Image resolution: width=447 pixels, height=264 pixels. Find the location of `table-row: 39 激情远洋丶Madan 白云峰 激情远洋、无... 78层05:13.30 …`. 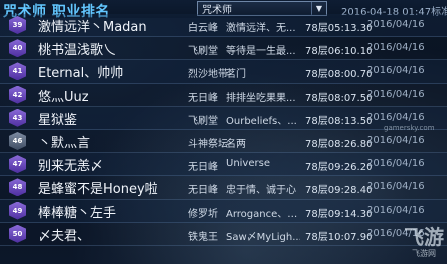

table-row: 39 激情远洋丶Madan 白云峰 激情远洋、无... 78层05:13.30 … is located at coordinates (223, 26).